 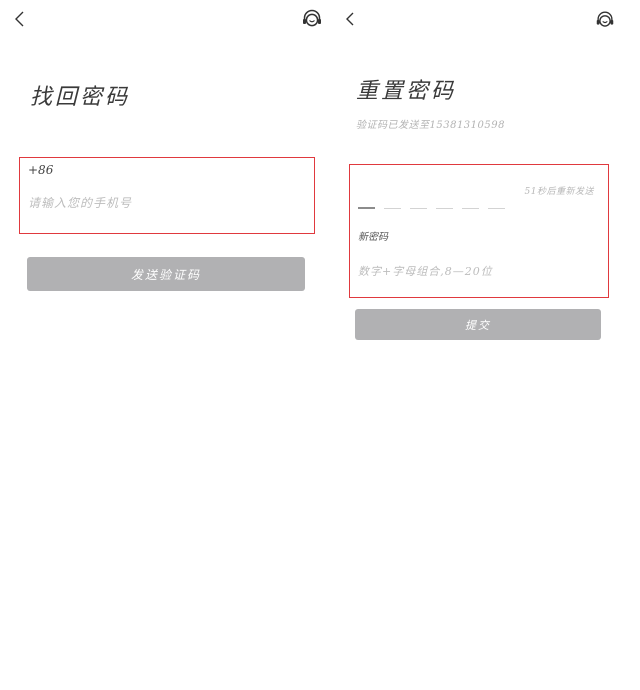 I want to click on submit-button: 提交, so click(x=478, y=324).